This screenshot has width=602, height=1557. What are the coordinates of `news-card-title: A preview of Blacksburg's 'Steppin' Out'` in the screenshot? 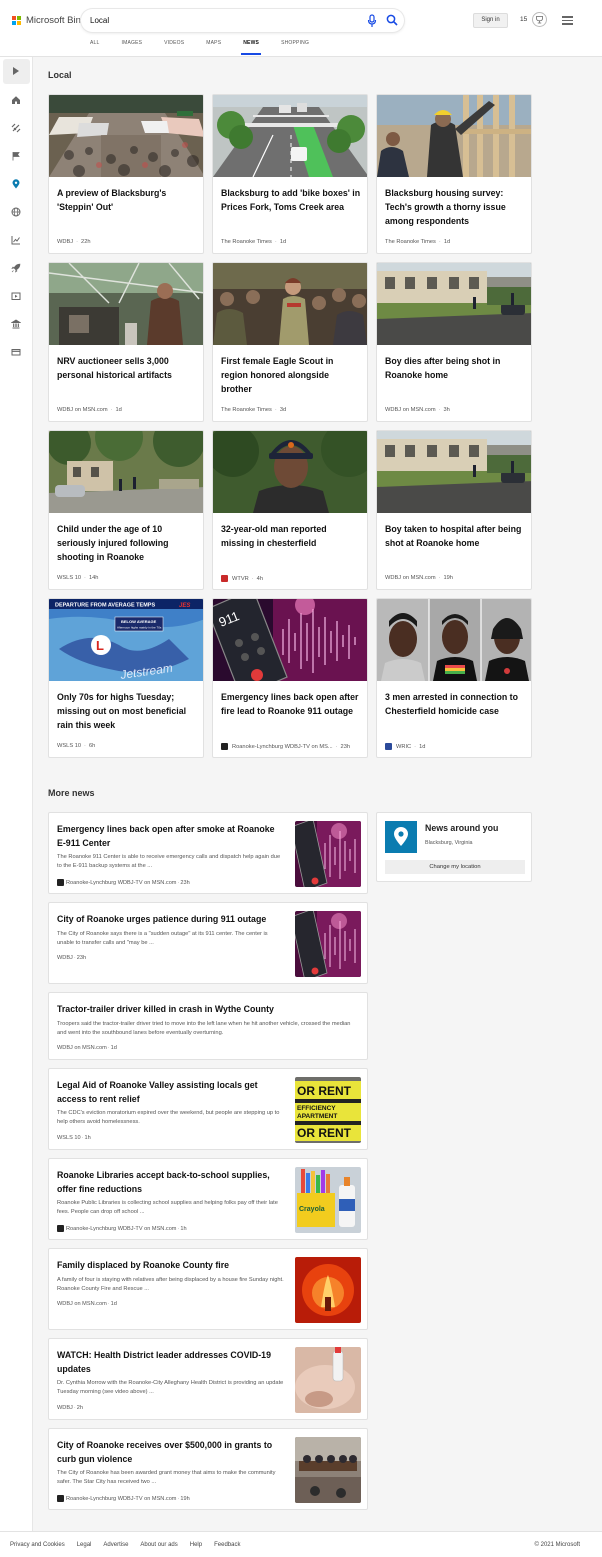 It's located at (127, 200).